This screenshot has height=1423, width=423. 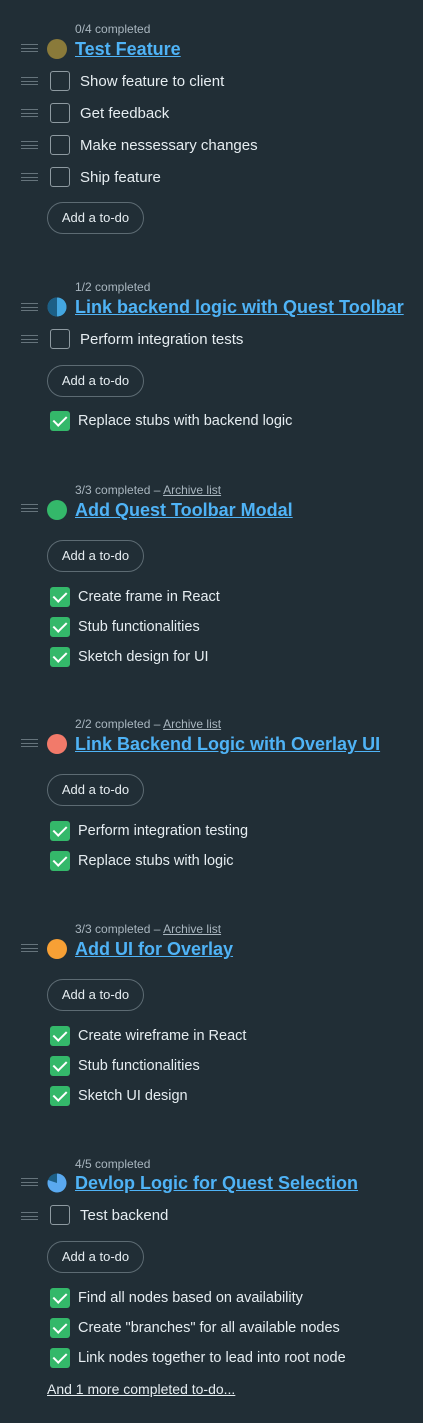 I want to click on half-progress-icon, so click(x=57, y=307).